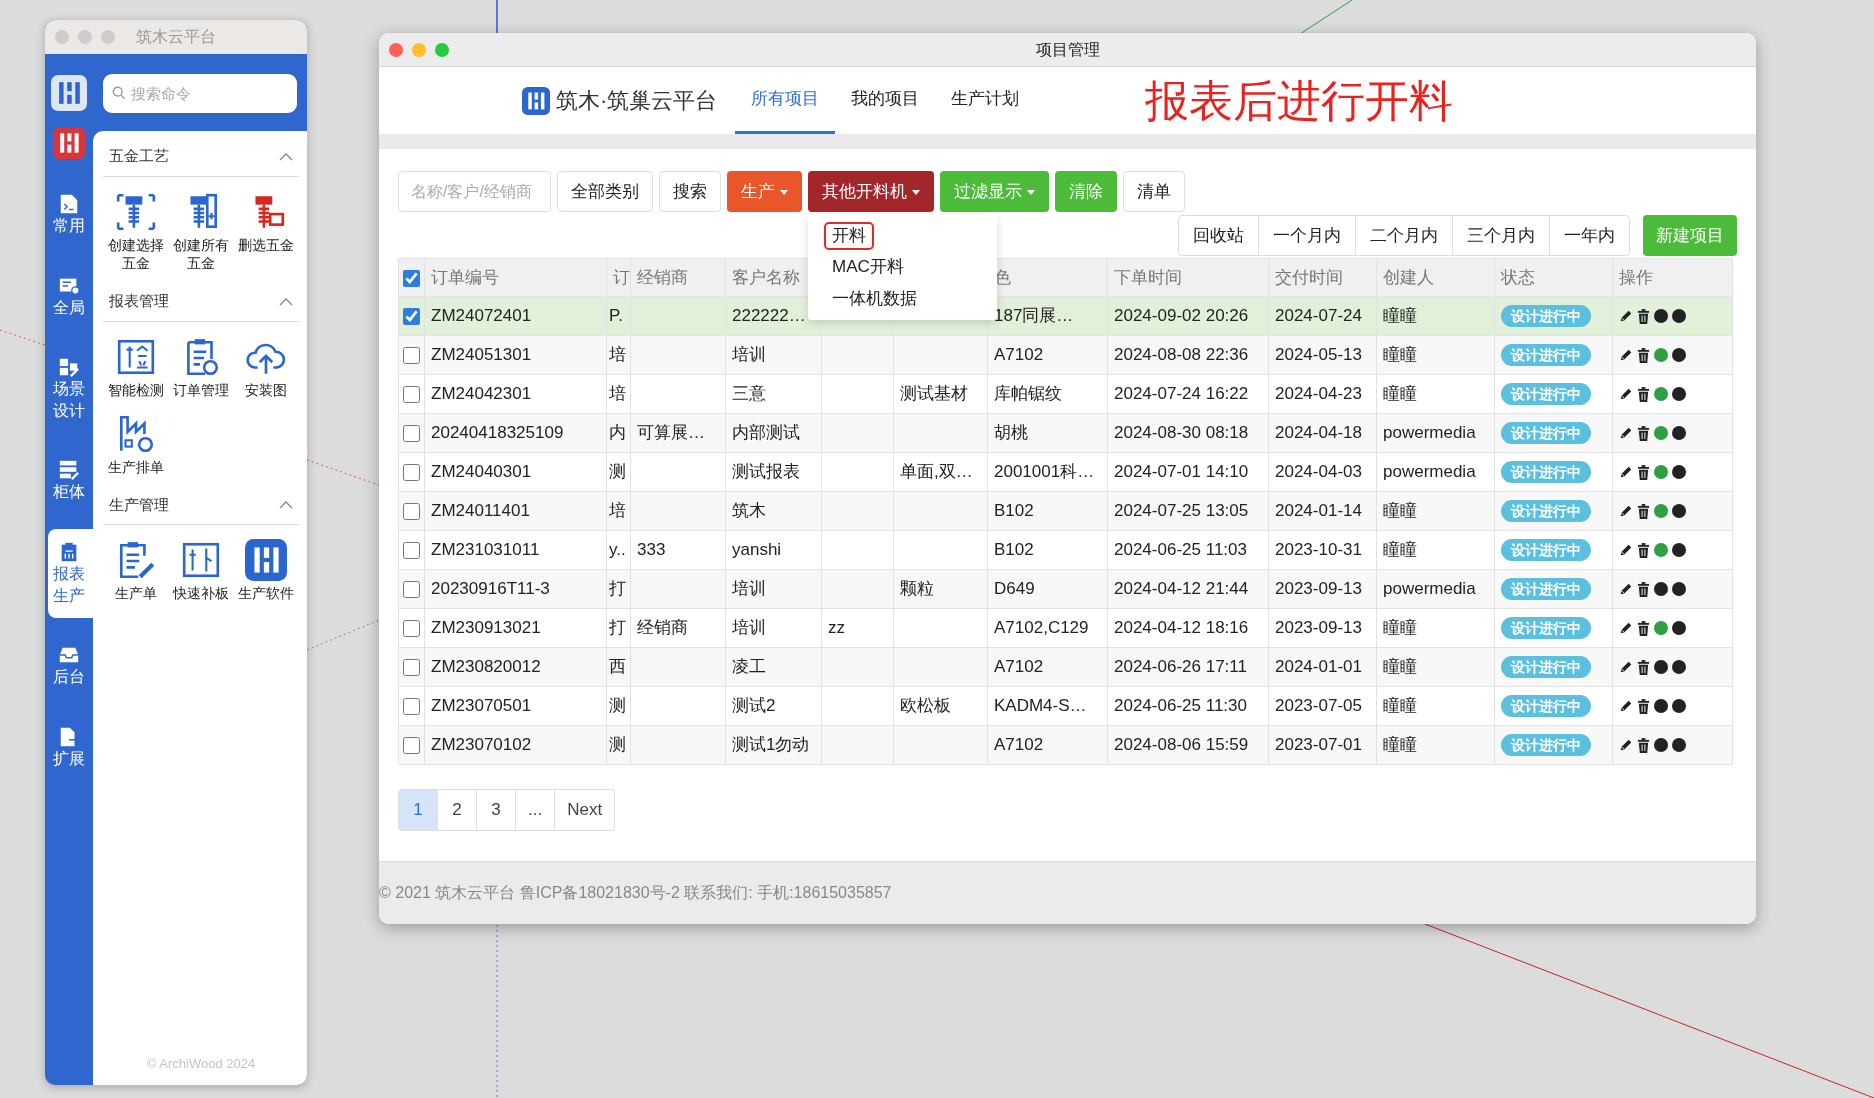  I want to click on table-cell: 2024-07-25 13:05, so click(1188, 511).